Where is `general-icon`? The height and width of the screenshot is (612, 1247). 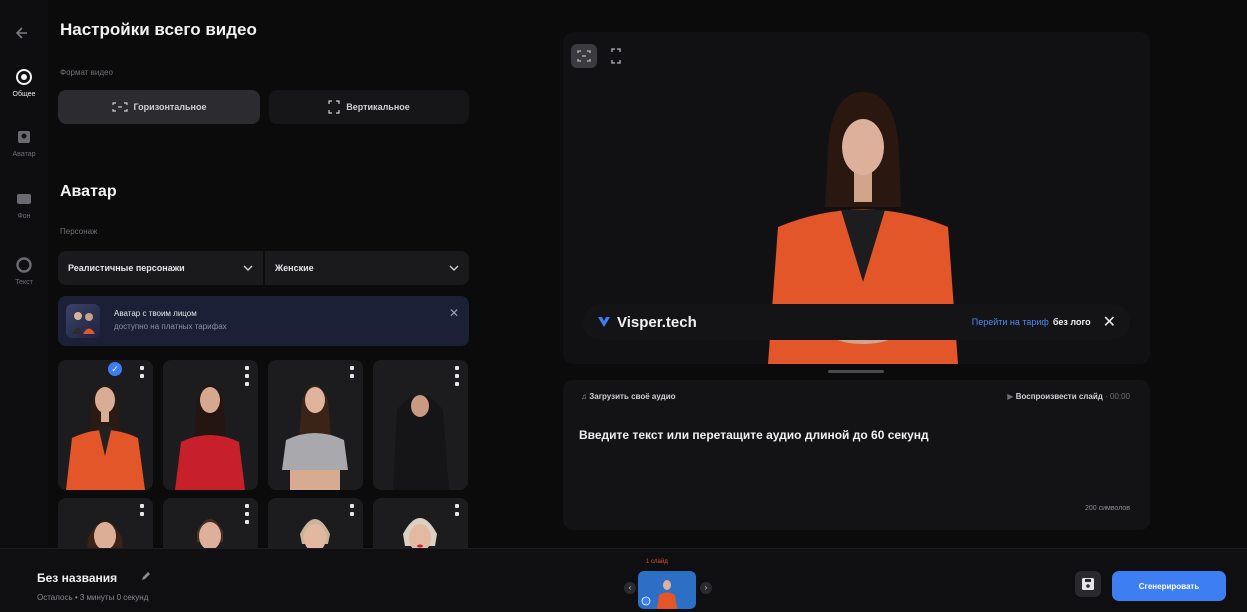 general-icon is located at coordinates (24, 77).